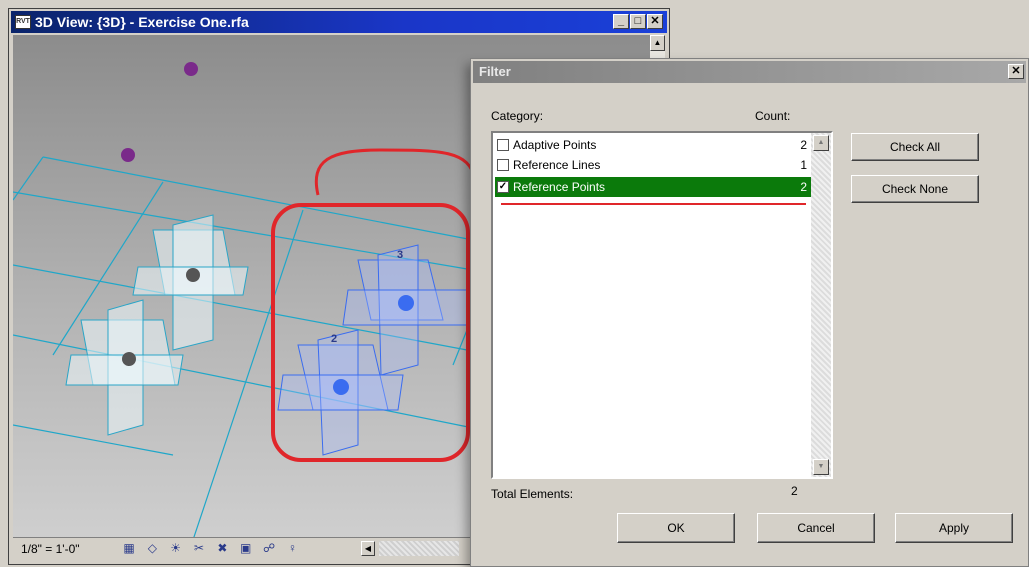  I want to click on reference-plane-group-selected, so click(375, 350).